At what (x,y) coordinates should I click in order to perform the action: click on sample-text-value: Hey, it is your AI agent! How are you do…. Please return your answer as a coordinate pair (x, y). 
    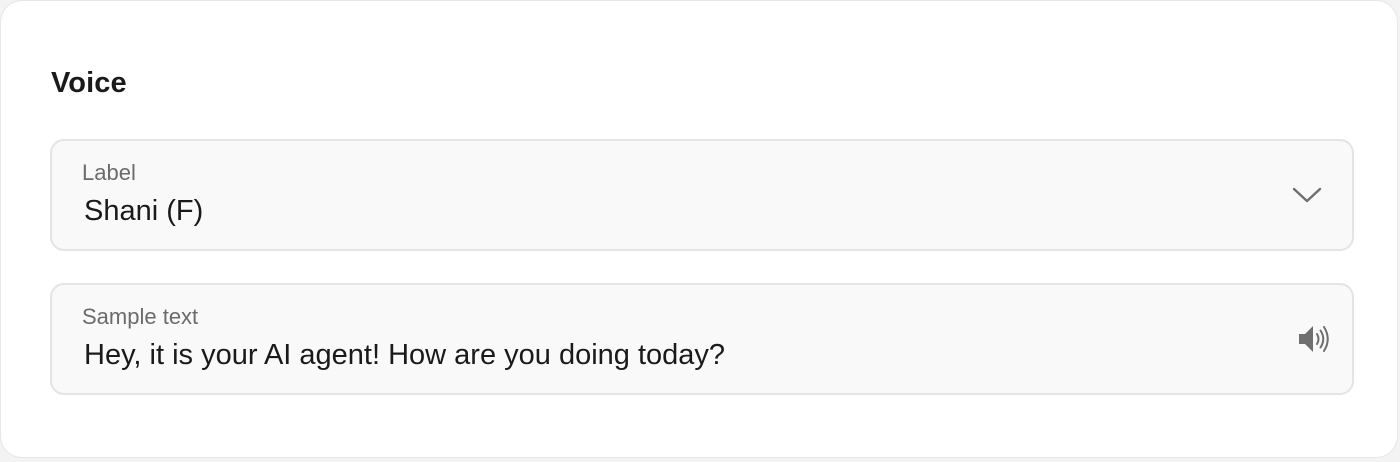
    Looking at the image, I should click on (404, 355).